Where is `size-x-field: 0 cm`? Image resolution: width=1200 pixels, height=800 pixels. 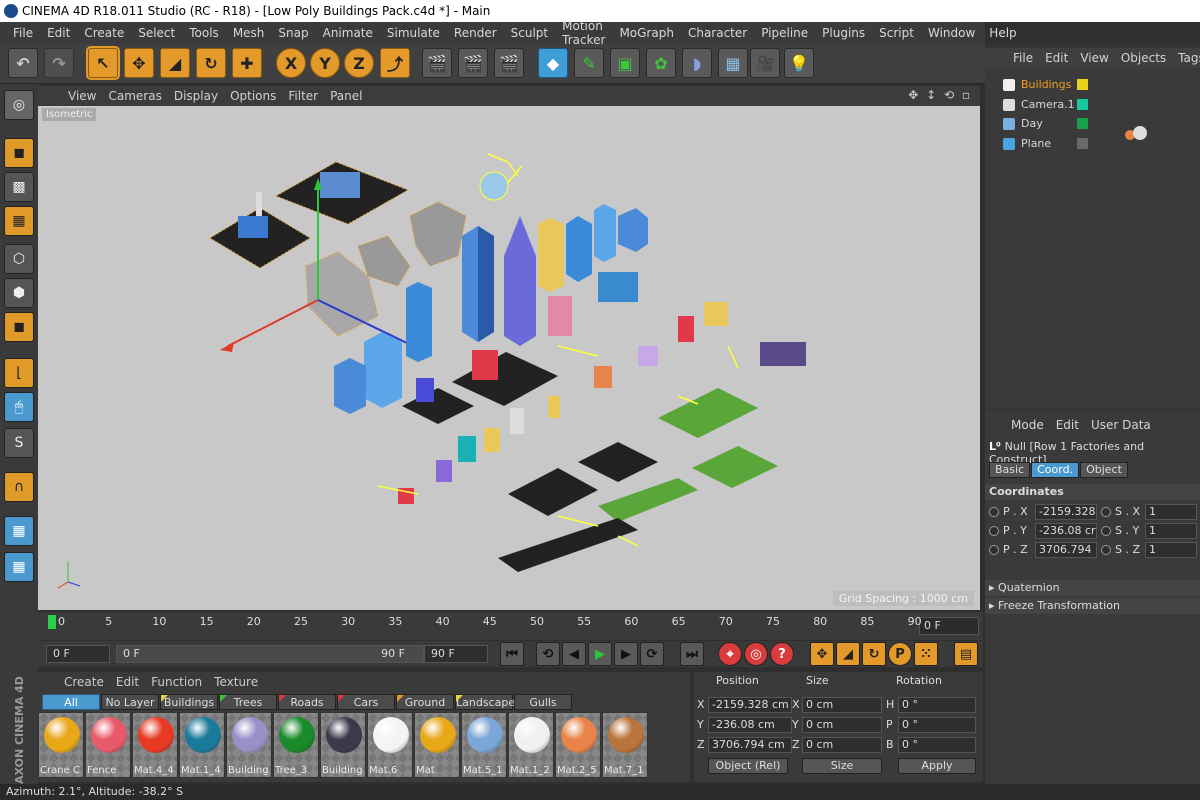 size-x-field: 0 cm is located at coordinates (842, 705).